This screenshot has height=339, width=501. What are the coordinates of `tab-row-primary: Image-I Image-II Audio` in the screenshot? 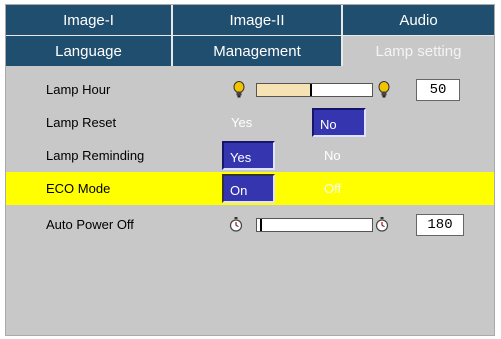 It's located at (250, 20).